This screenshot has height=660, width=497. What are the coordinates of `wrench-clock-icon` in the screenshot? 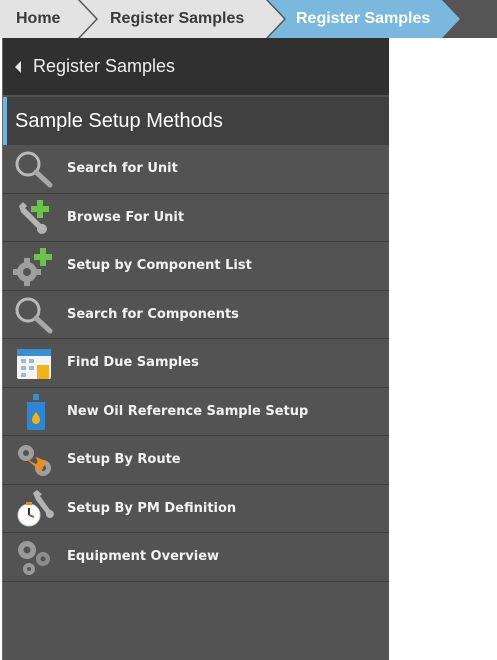 It's located at (34, 509).